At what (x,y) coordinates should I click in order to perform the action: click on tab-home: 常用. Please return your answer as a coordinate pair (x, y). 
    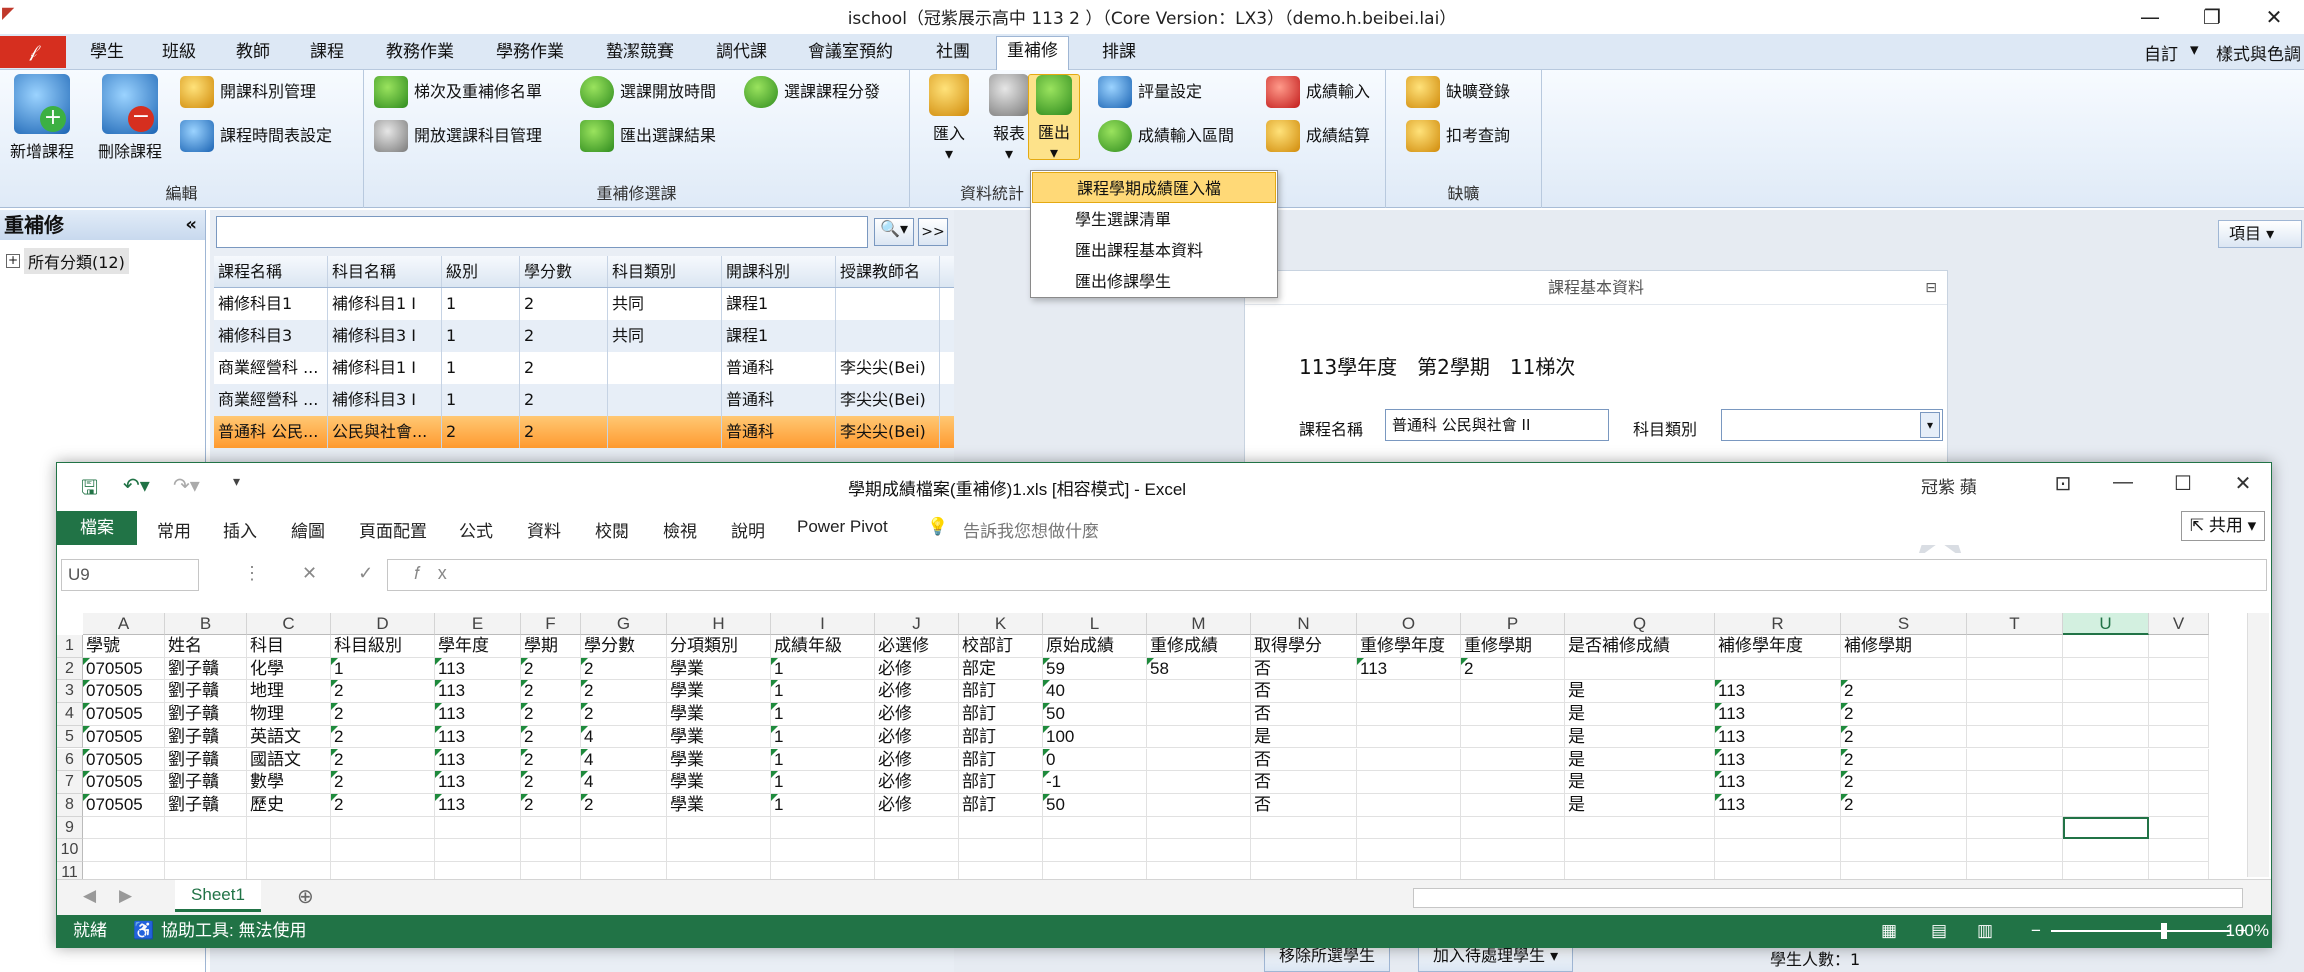
    Looking at the image, I should click on (174, 529).